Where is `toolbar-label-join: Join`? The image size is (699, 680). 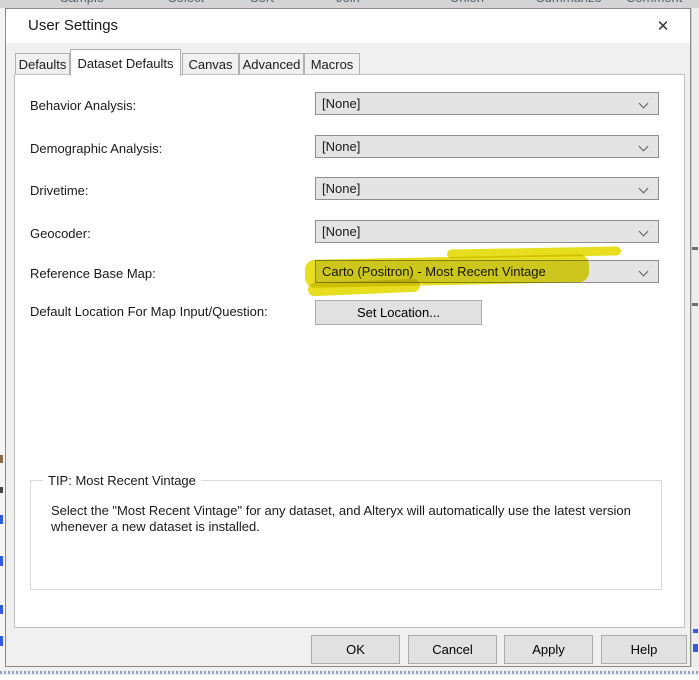
toolbar-label-join: Join is located at coordinates (348, 2).